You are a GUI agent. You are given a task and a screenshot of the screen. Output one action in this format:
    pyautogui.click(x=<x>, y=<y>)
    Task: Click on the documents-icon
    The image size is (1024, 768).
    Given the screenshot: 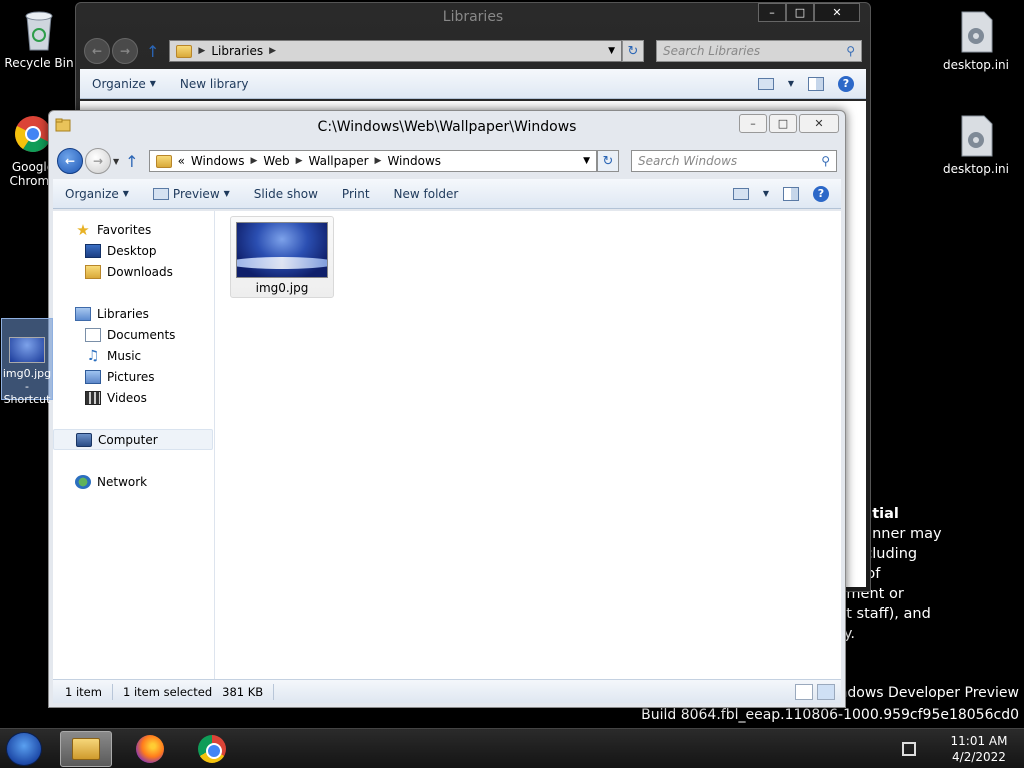 What is the action you would take?
    pyautogui.click(x=93, y=334)
    